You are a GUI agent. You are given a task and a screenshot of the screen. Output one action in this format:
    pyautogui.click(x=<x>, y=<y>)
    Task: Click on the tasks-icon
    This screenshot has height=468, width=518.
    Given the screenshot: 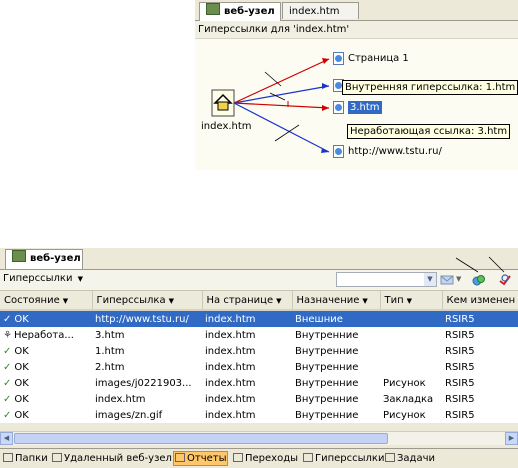 What is the action you would take?
    pyautogui.click(x=390, y=457)
    